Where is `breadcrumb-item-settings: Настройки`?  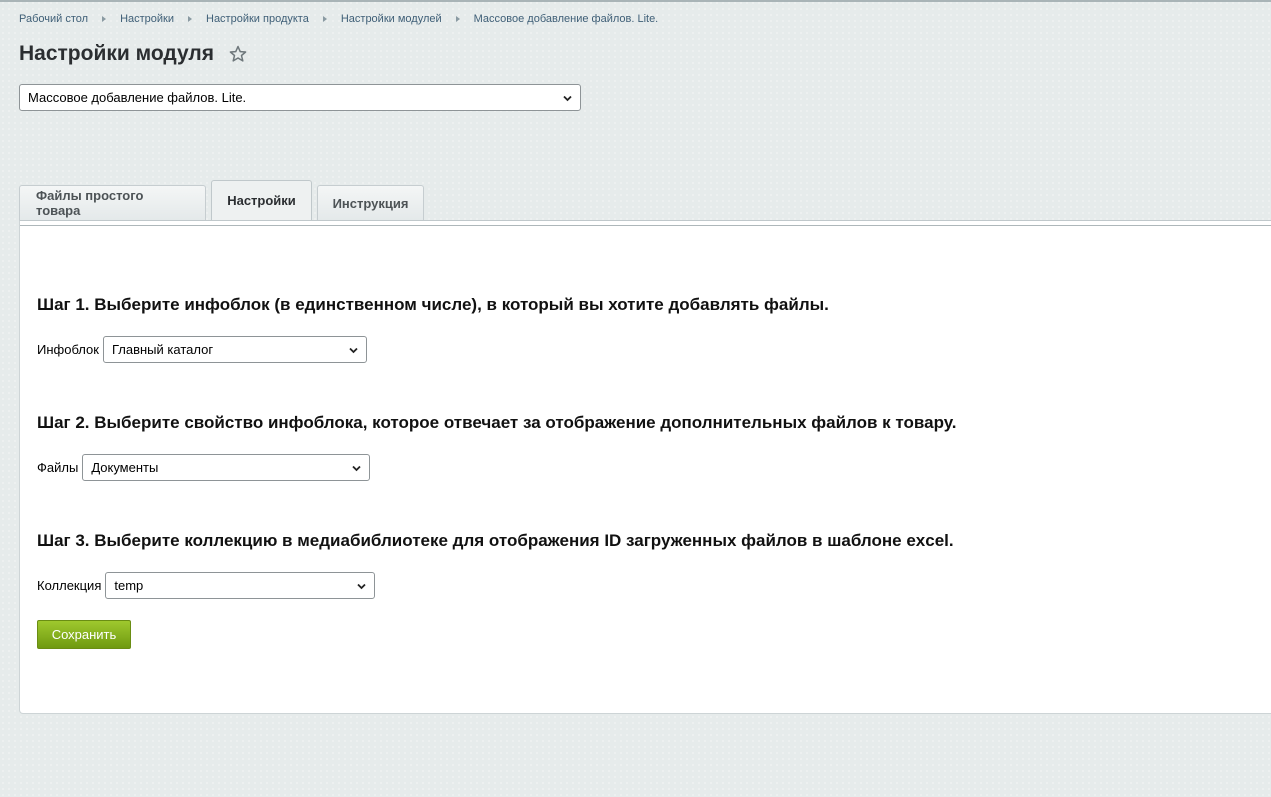 breadcrumb-item-settings: Настройки is located at coordinates (147, 19).